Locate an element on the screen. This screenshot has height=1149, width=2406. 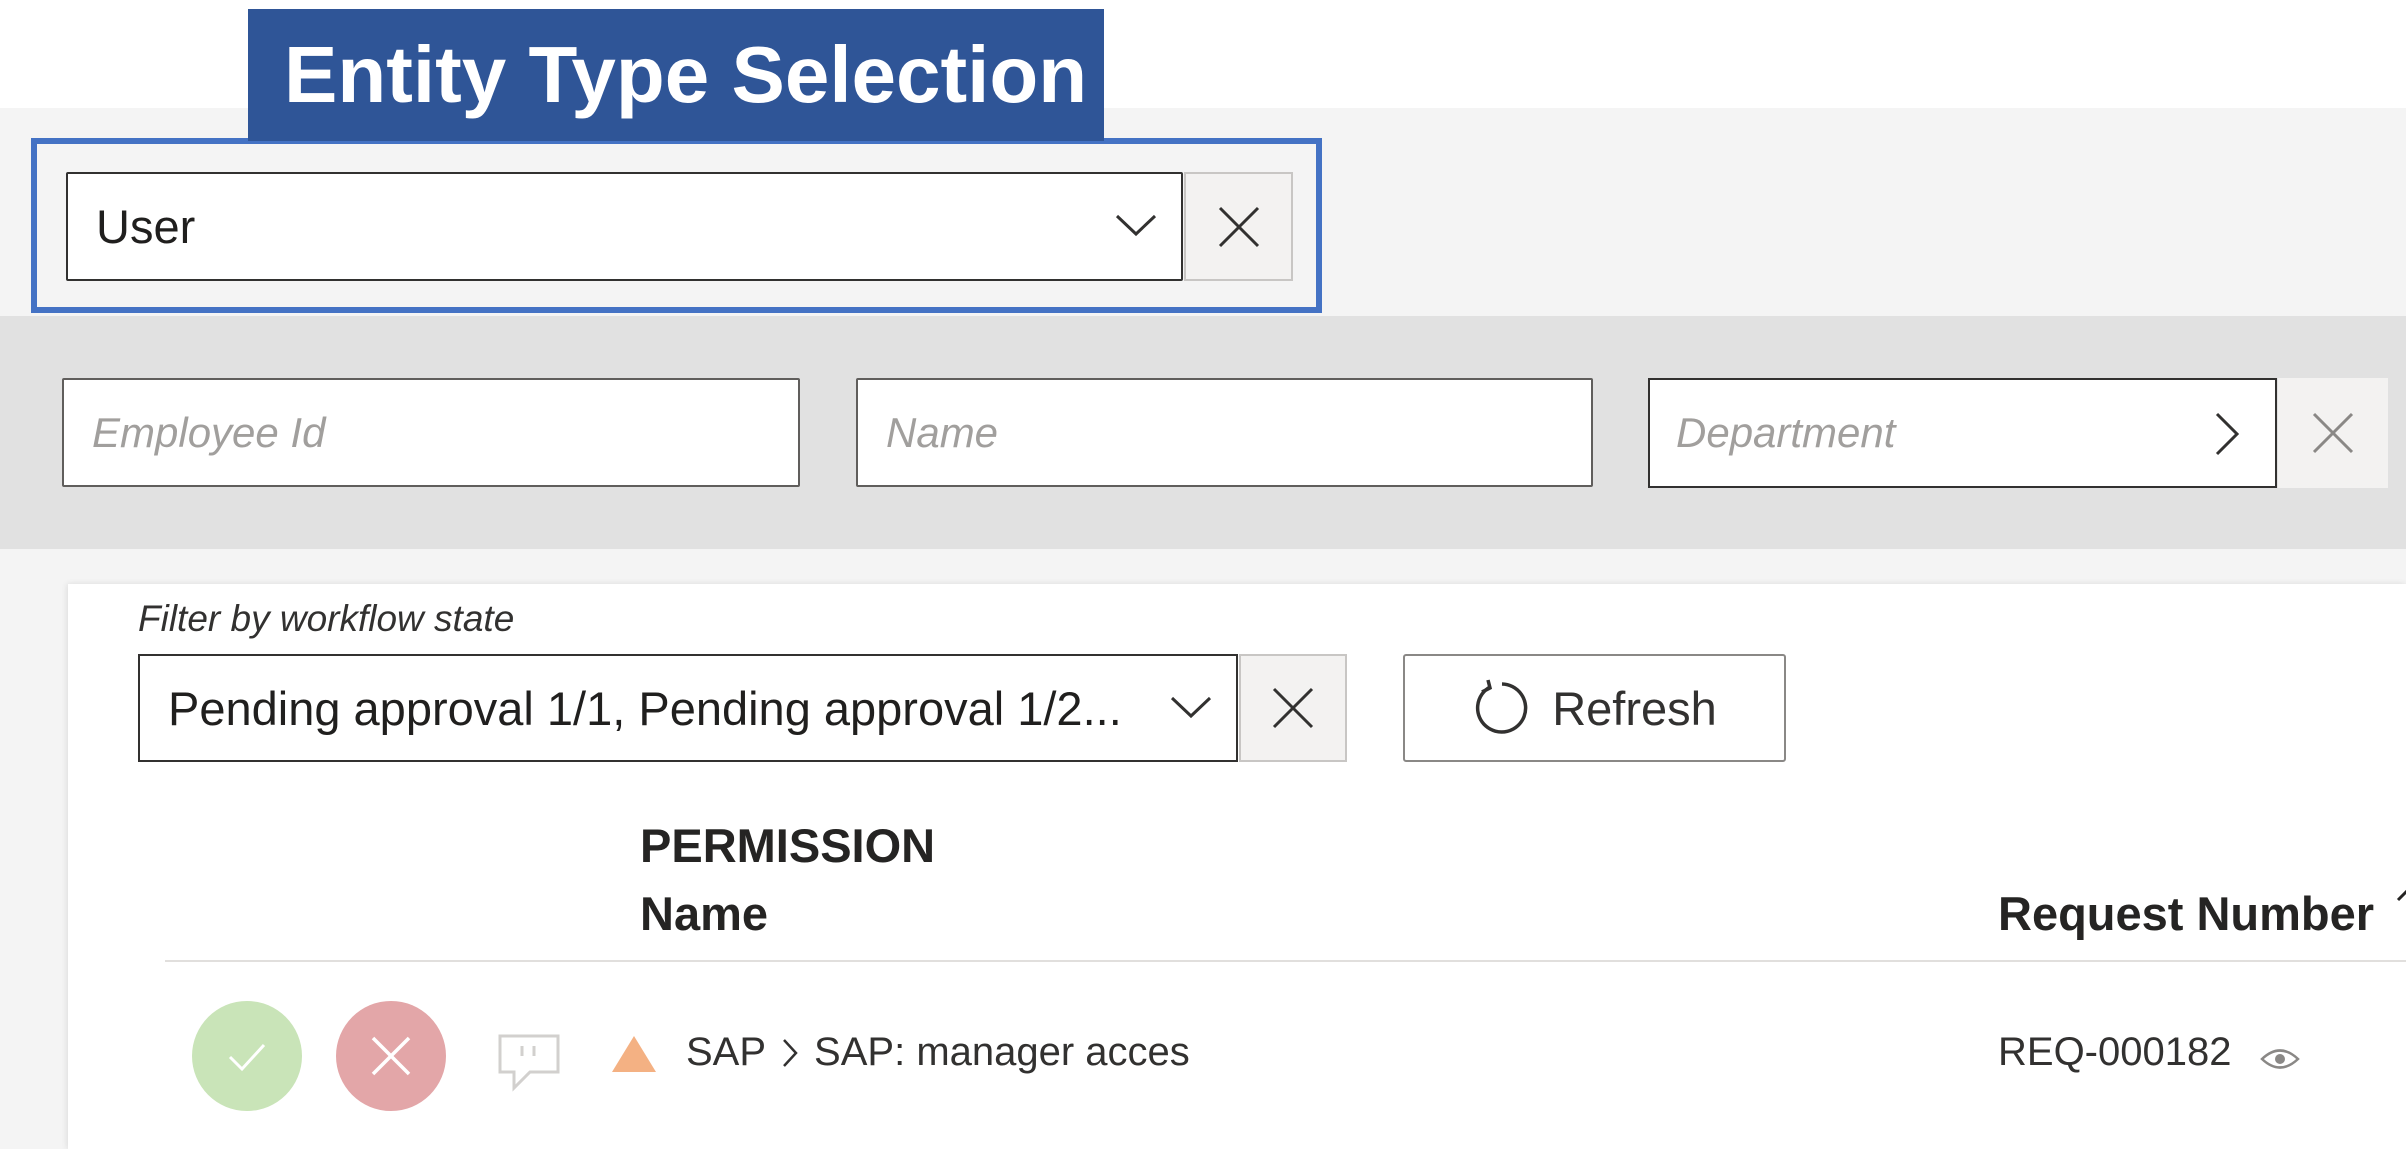
checkmark-icon is located at coordinates (247, 1057).